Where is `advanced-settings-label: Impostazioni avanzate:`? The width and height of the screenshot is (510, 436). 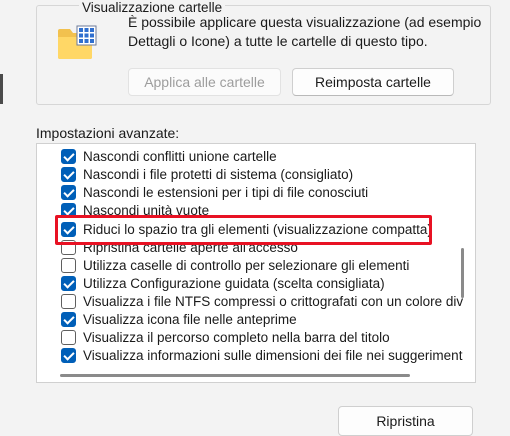
advanced-settings-label: Impostazioni avanzate: is located at coordinates (108, 133).